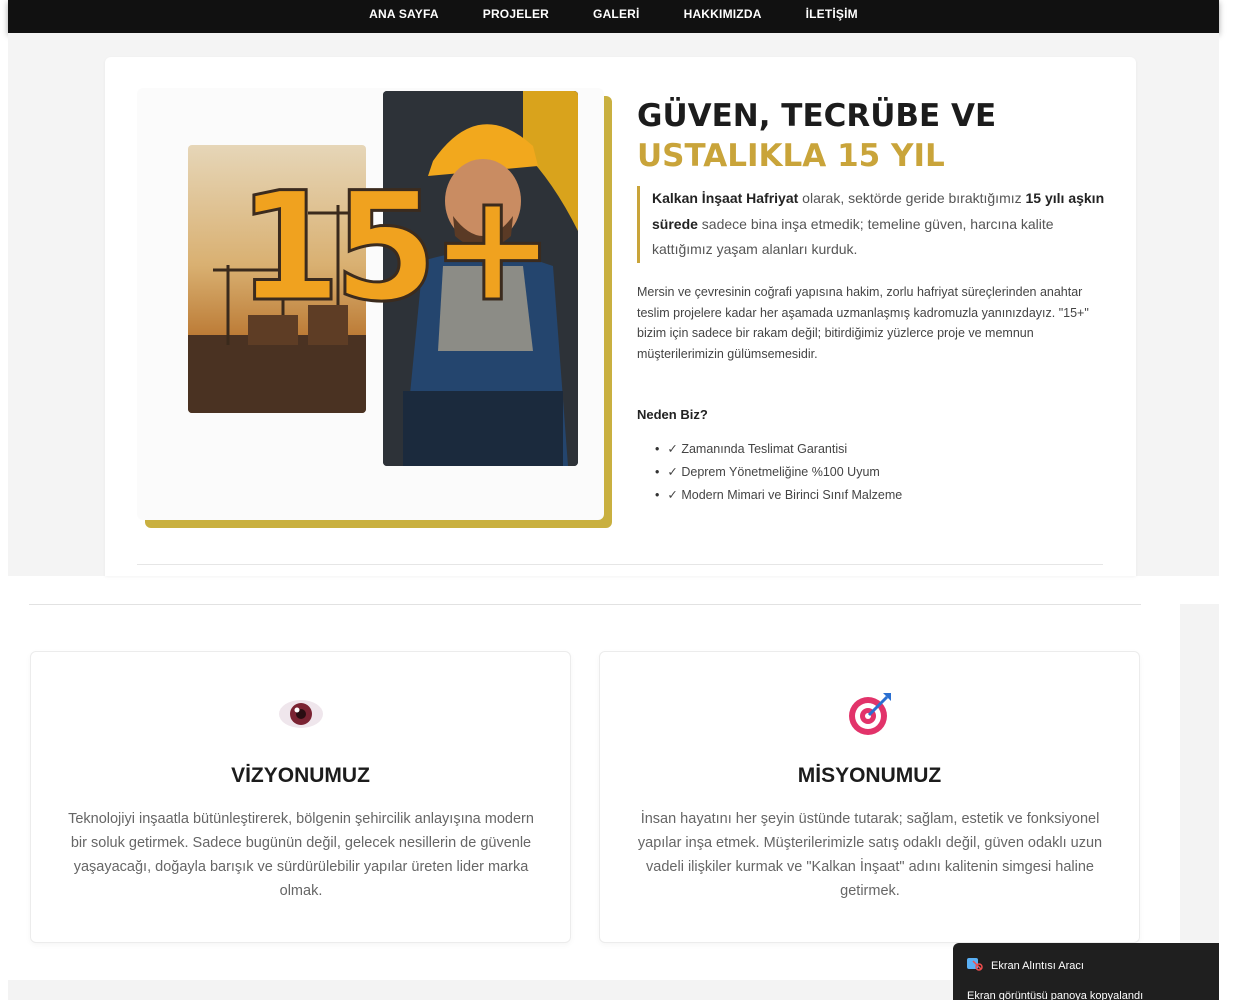  What do you see at coordinates (975, 965) in the screenshot?
I see `snipping-tool-icon` at bounding box center [975, 965].